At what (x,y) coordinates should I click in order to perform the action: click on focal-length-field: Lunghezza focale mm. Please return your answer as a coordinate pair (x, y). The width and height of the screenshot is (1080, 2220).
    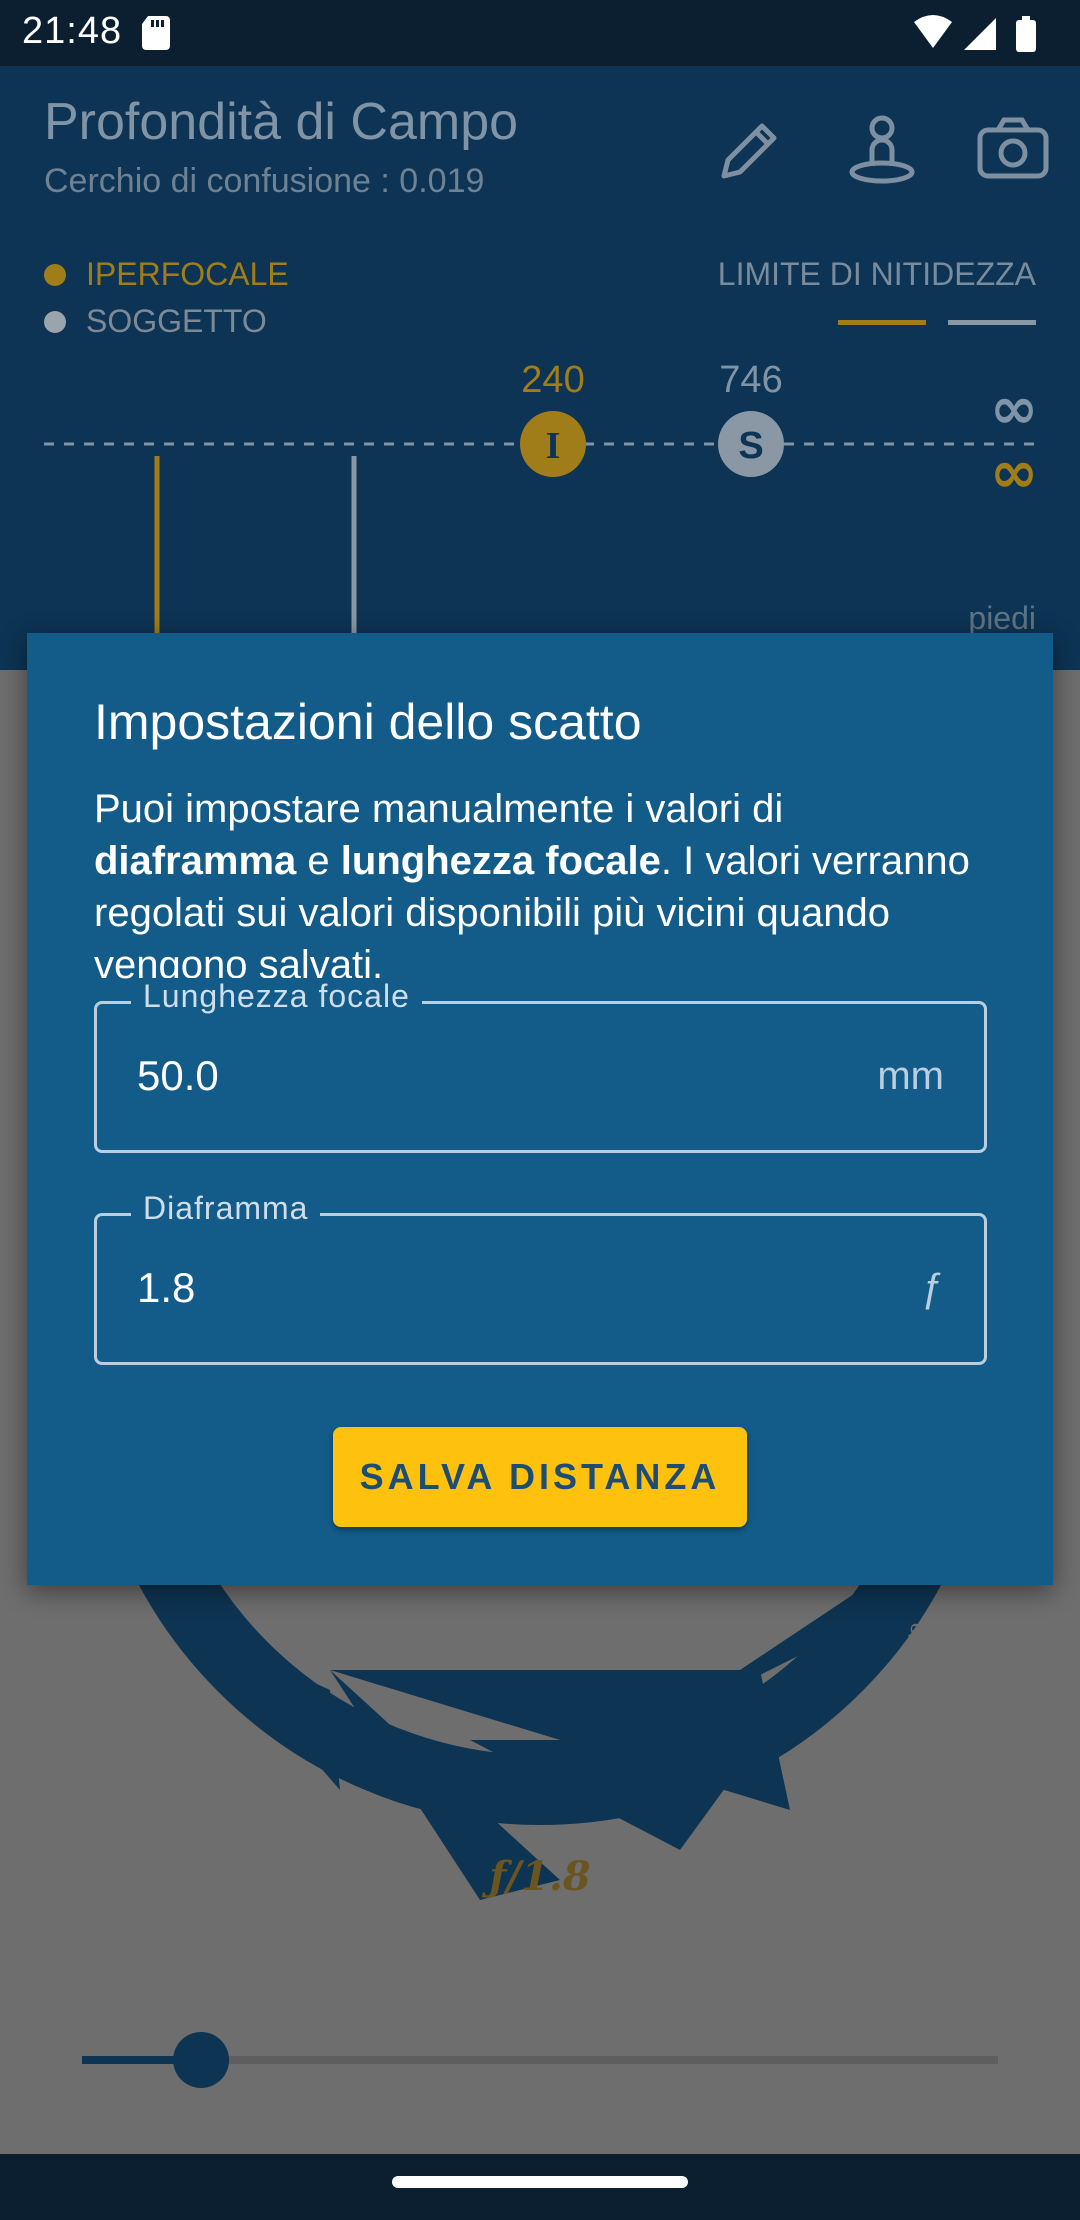
    Looking at the image, I should click on (540, 1065).